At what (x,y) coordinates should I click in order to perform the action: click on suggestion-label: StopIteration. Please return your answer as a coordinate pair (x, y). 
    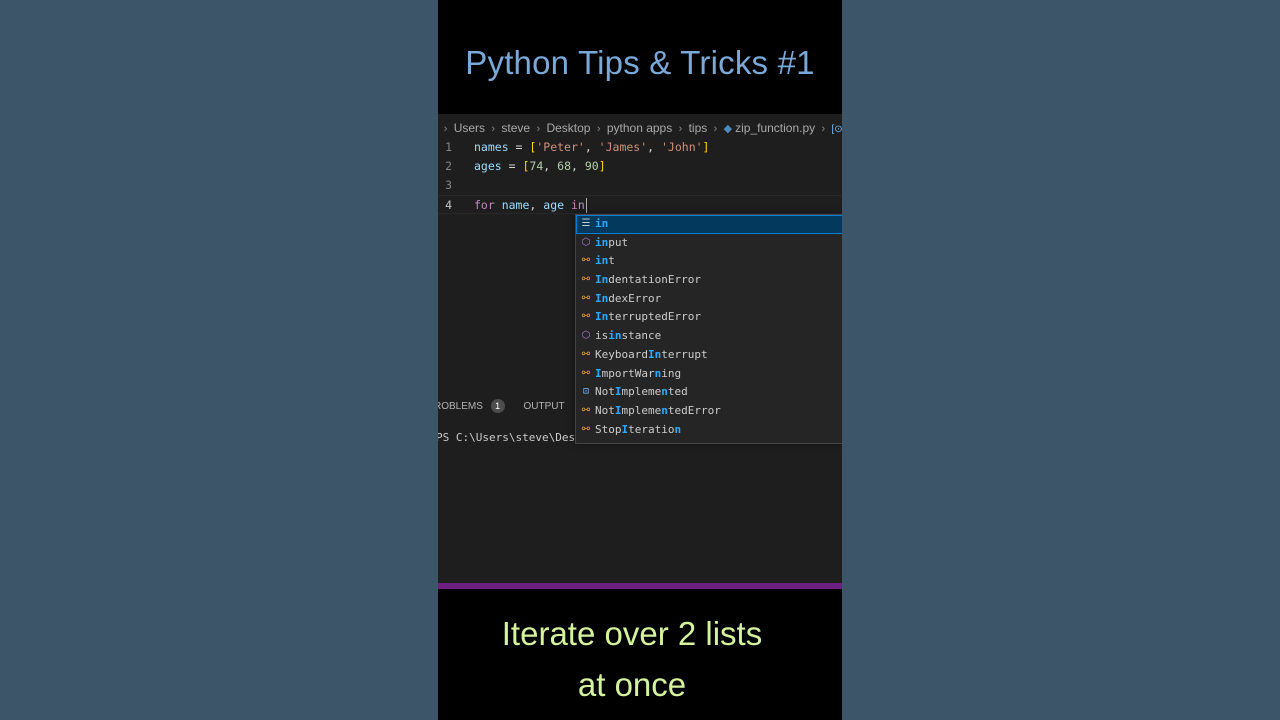
    Looking at the image, I should click on (638, 430).